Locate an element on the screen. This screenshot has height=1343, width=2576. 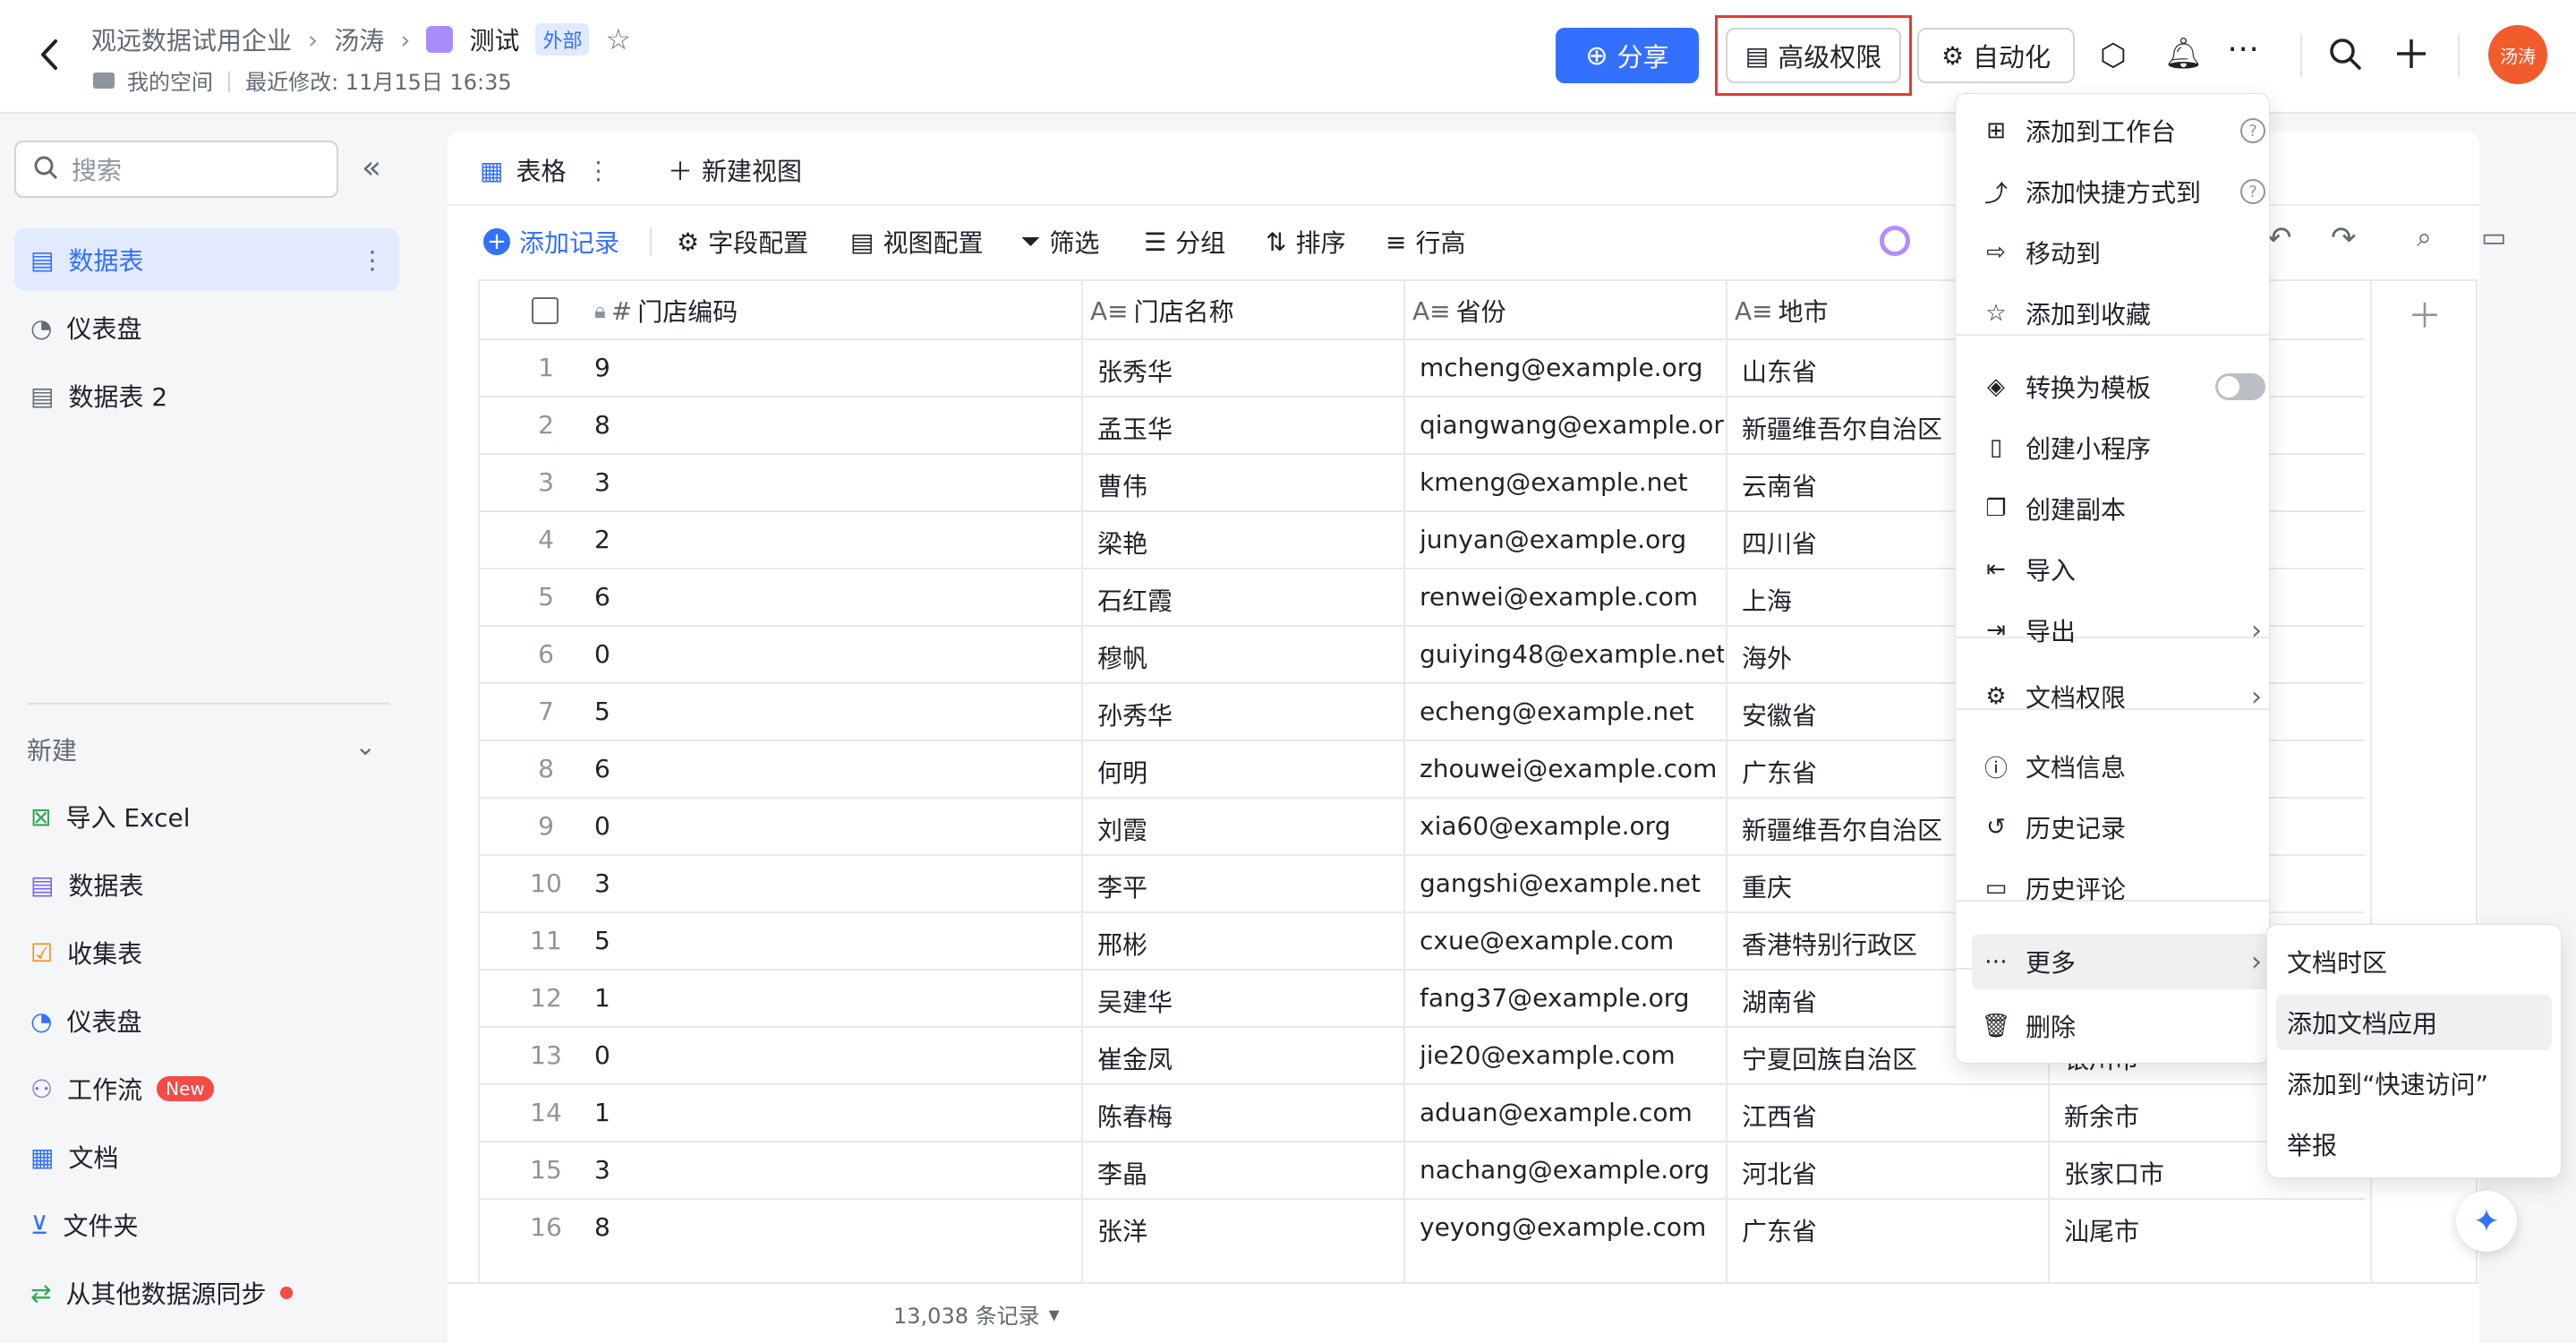
add-record-button: + 添加记录 is located at coordinates (551, 241).